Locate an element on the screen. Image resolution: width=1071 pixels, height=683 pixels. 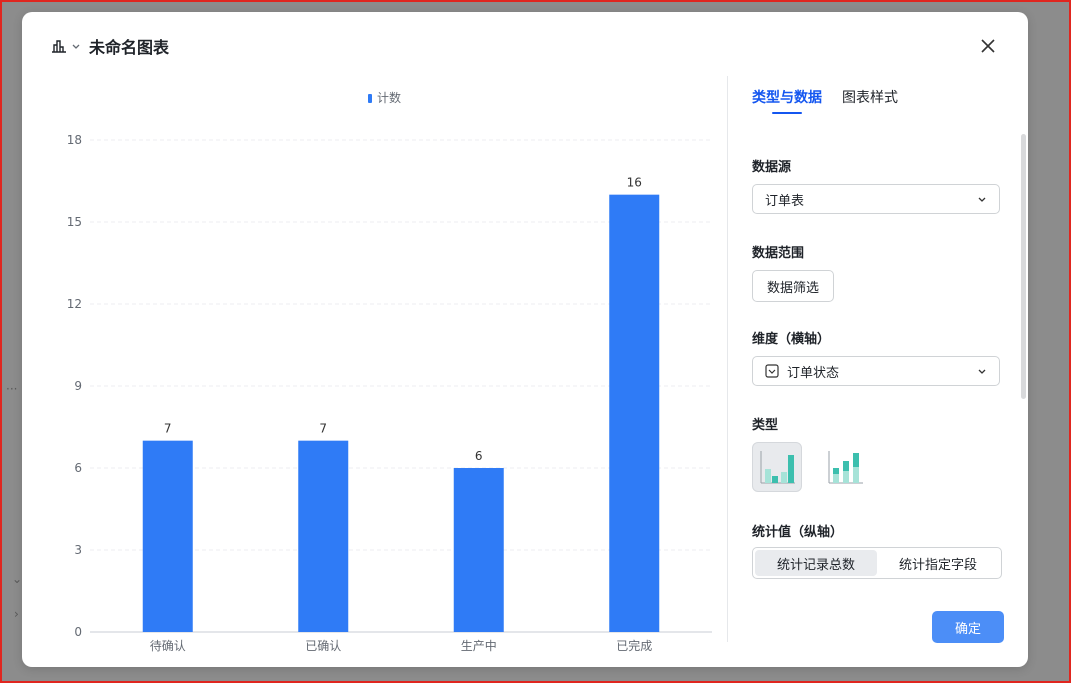
metric-label: 统计值（纵轴） is located at coordinates (798, 532).